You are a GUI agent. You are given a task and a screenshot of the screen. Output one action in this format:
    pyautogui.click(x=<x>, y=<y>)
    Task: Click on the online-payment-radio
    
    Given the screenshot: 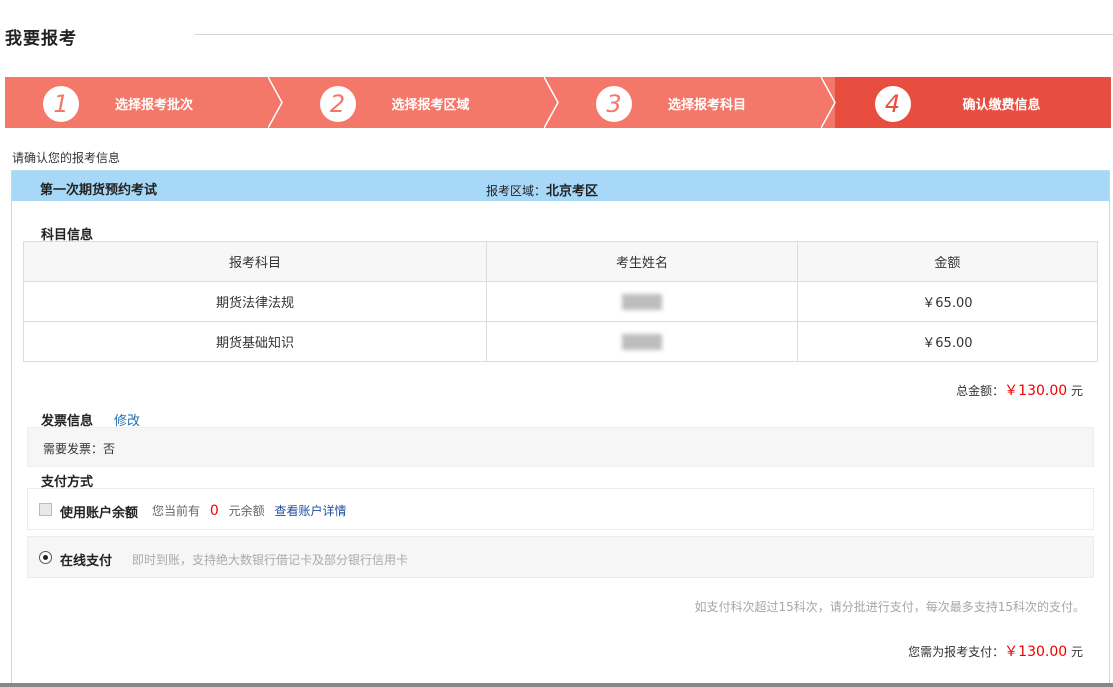 What is the action you would take?
    pyautogui.click(x=45, y=557)
    